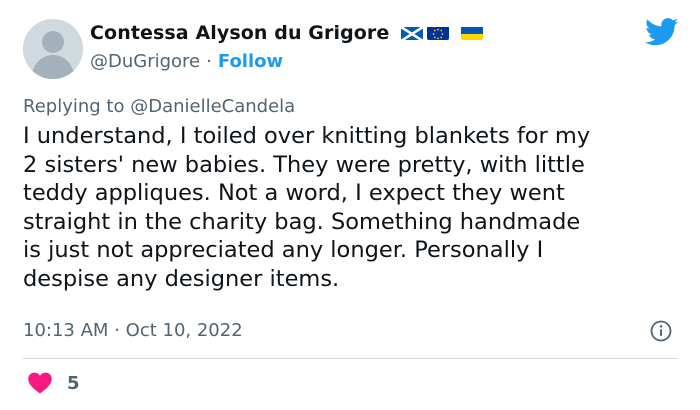 This screenshot has height=410, width=700. Describe the element at coordinates (53, 383) in the screenshot. I see `like-action: 5` at that location.